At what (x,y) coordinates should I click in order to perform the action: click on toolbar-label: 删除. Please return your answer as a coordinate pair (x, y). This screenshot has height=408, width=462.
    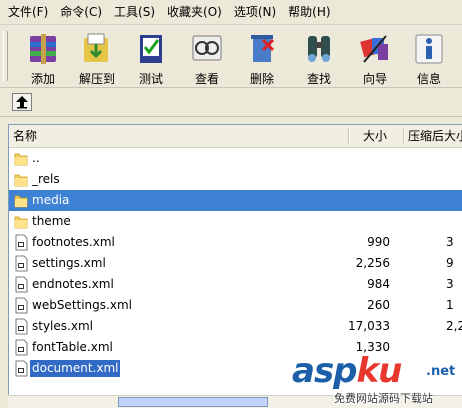
    Looking at the image, I should click on (261, 79).